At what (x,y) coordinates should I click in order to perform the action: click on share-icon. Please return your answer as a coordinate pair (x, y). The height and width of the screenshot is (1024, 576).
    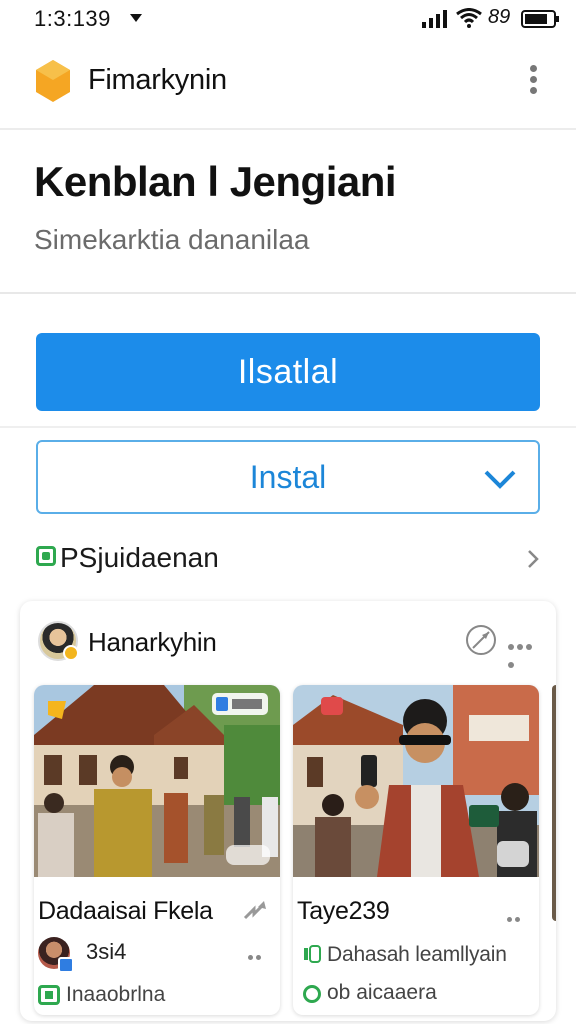
    Looking at the image, I should click on (255, 910).